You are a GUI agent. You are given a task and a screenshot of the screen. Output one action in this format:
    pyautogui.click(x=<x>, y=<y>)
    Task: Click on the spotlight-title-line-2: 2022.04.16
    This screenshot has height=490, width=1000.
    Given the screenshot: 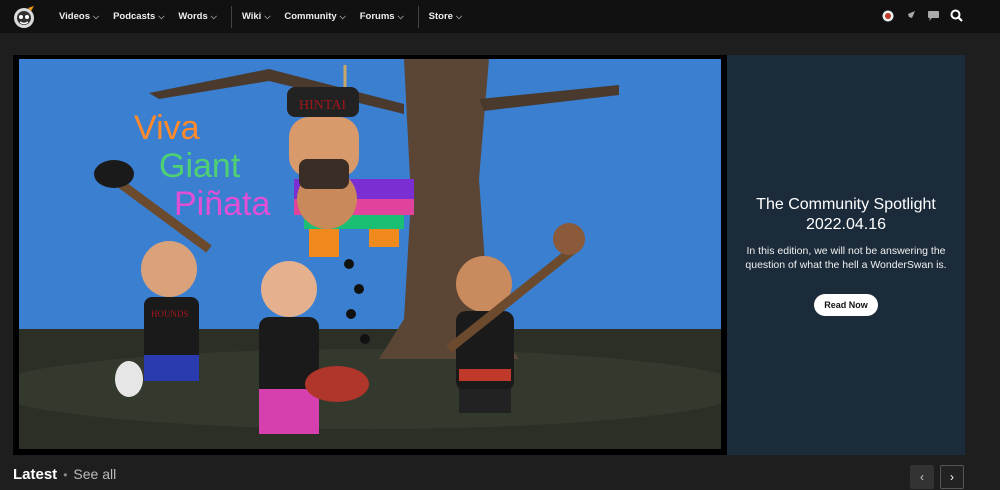 What is the action you would take?
    pyautogui.click(x=846, y=224)
    